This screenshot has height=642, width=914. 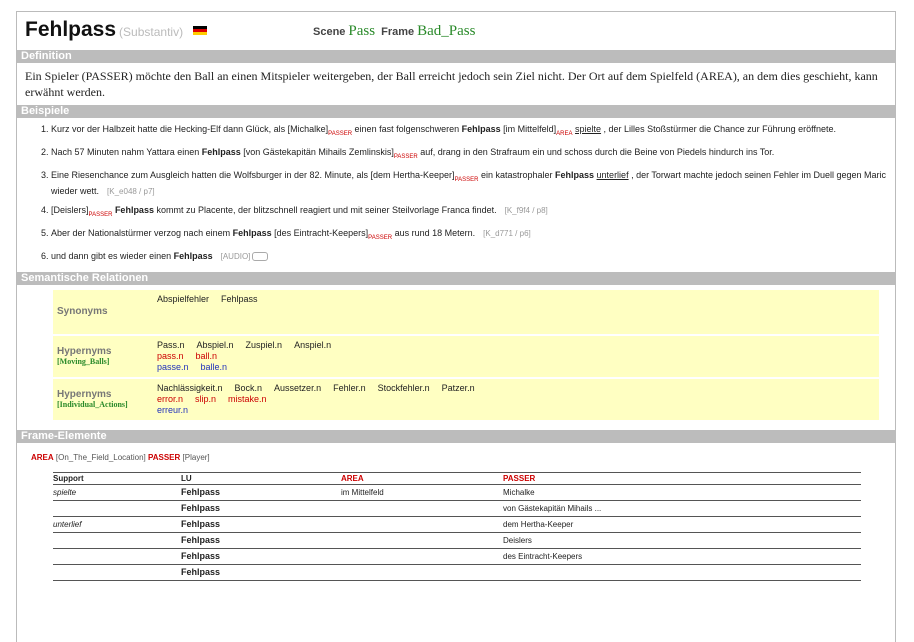 What do you see at coordinates (458, 388) in the screenshot?
I see `relation-term: Patzer.n` at bounding box center [458, 388].